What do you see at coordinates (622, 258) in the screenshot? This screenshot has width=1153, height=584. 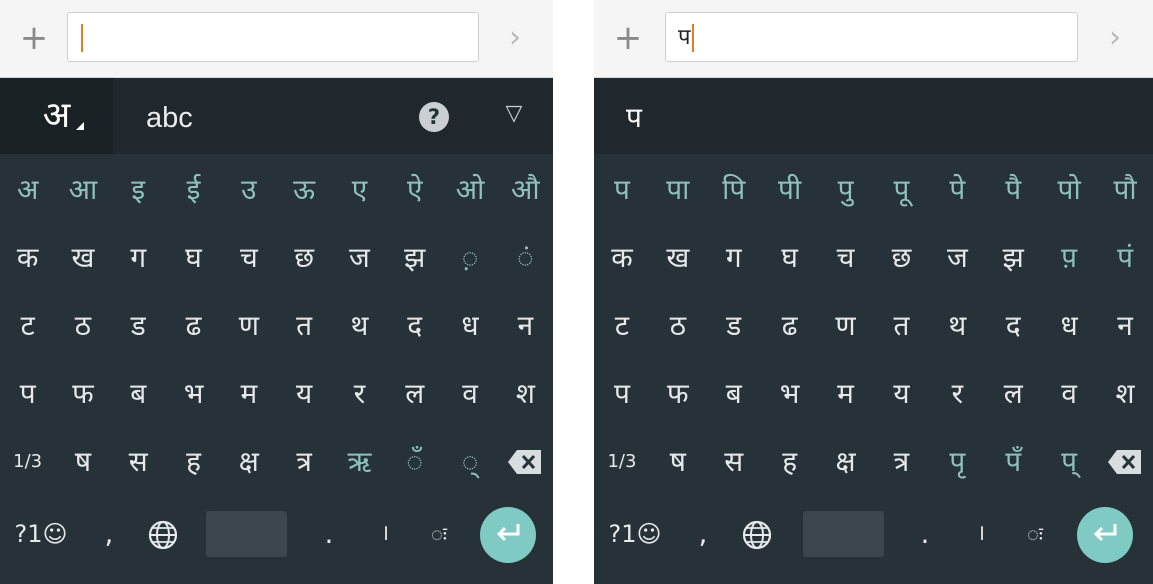 I see `char-key: क` at bounding box center [622, 258].